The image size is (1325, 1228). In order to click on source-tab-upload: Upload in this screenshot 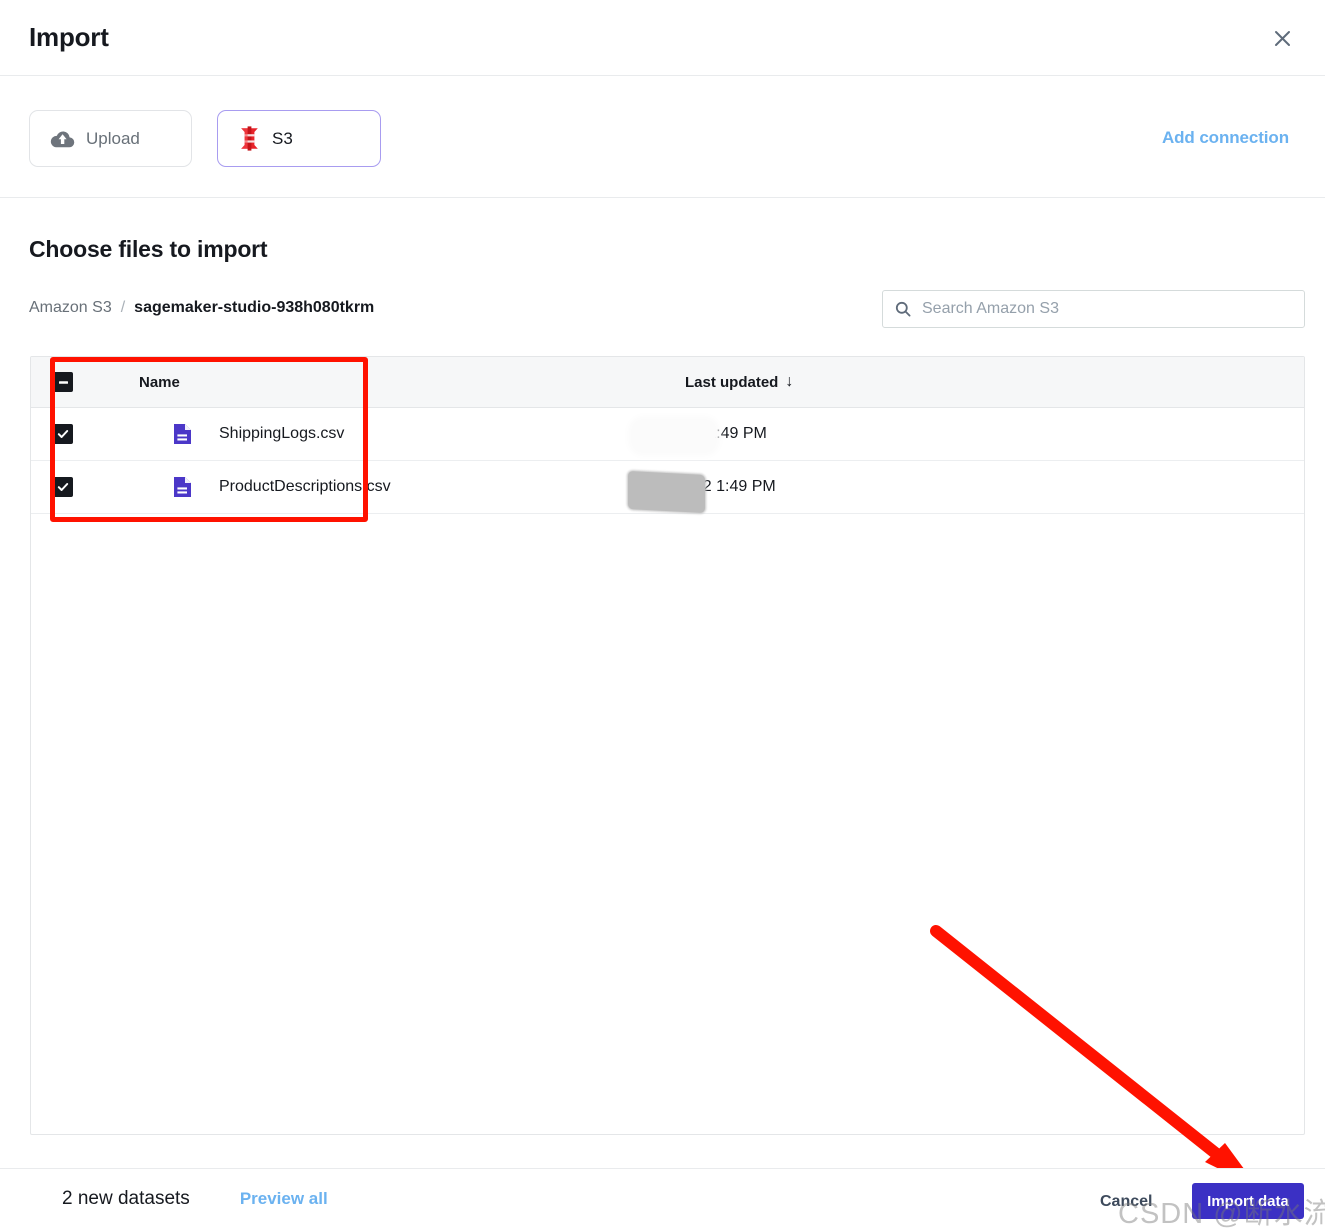, I will do `click(110, 138)`.